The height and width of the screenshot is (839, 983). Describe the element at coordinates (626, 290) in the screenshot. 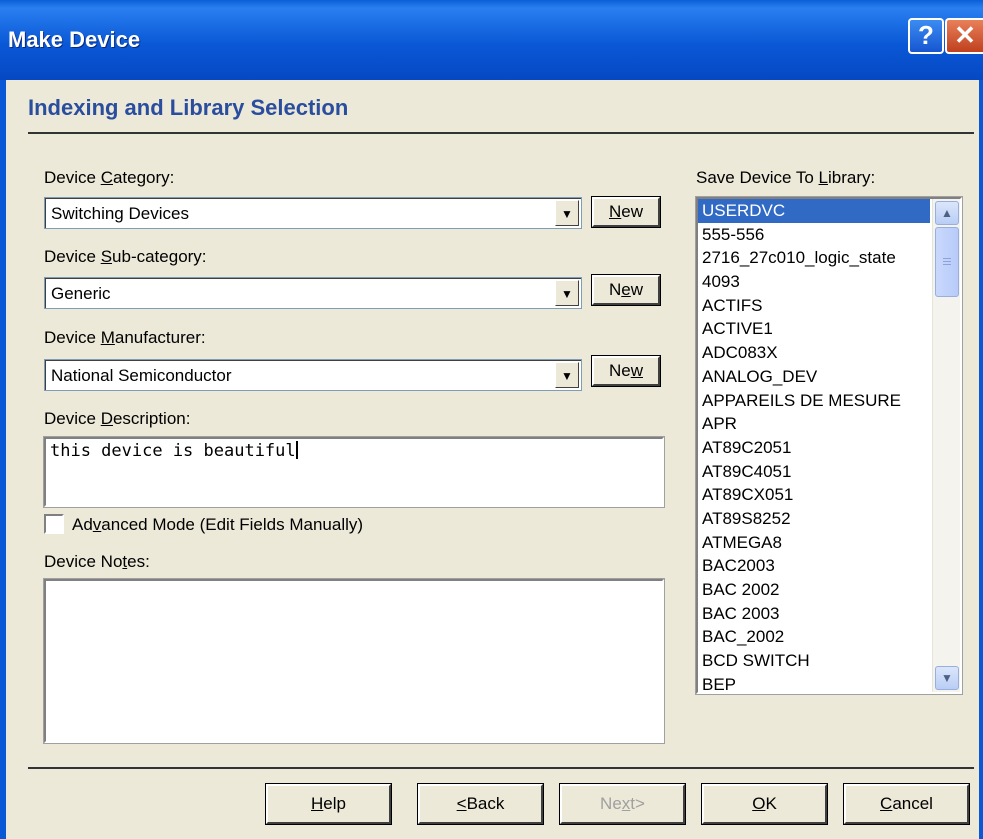

I see `new-subcategory-button: New` at that location.